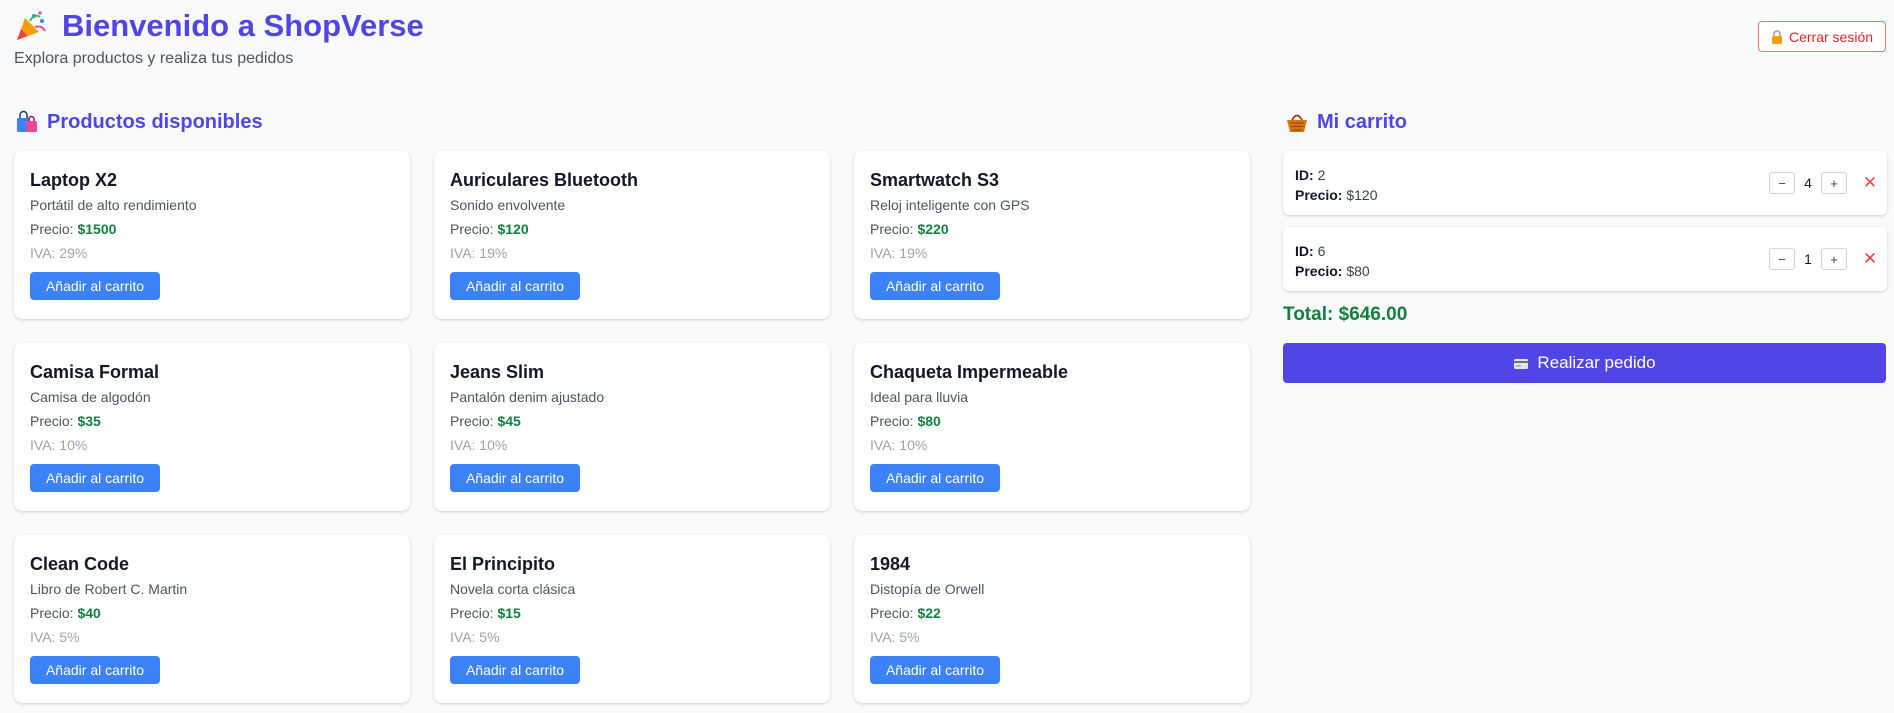 The image size is (1894, 713). Describe the element at coordinates (969, 372) in the screenshot. I see `product-name: Chaqueta Impermeable` at that location.